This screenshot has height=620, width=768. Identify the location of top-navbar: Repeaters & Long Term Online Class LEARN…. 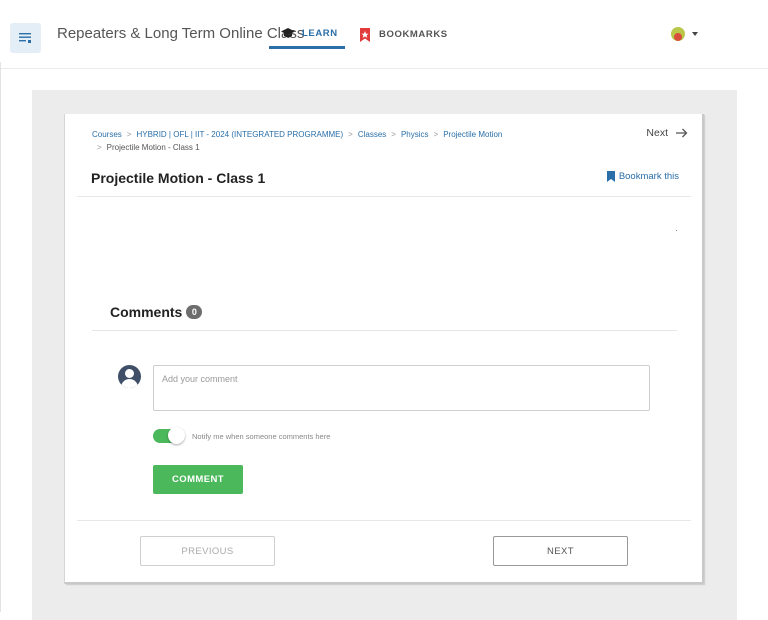
(384, 34).